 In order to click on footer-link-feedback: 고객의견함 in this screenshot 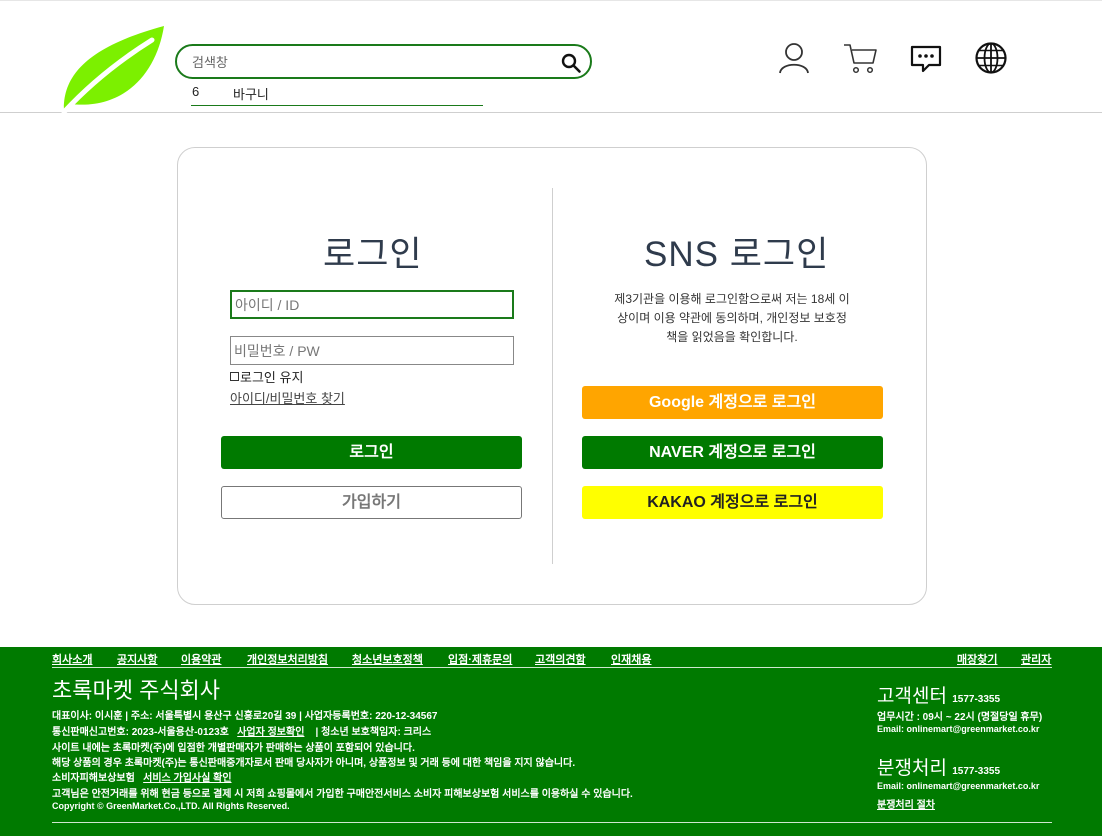, I will do `click(560, 659)`.